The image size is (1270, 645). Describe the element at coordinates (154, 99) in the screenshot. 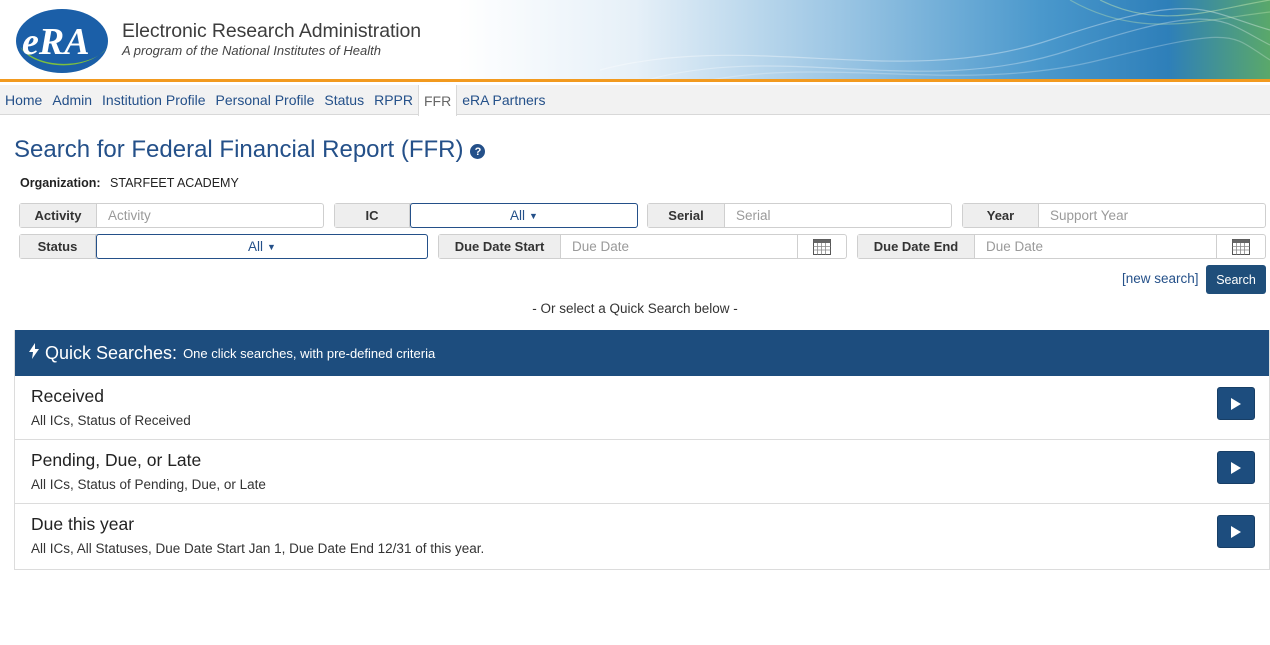

I see `nav-item-institution-profile: Institution Profile` at that location.